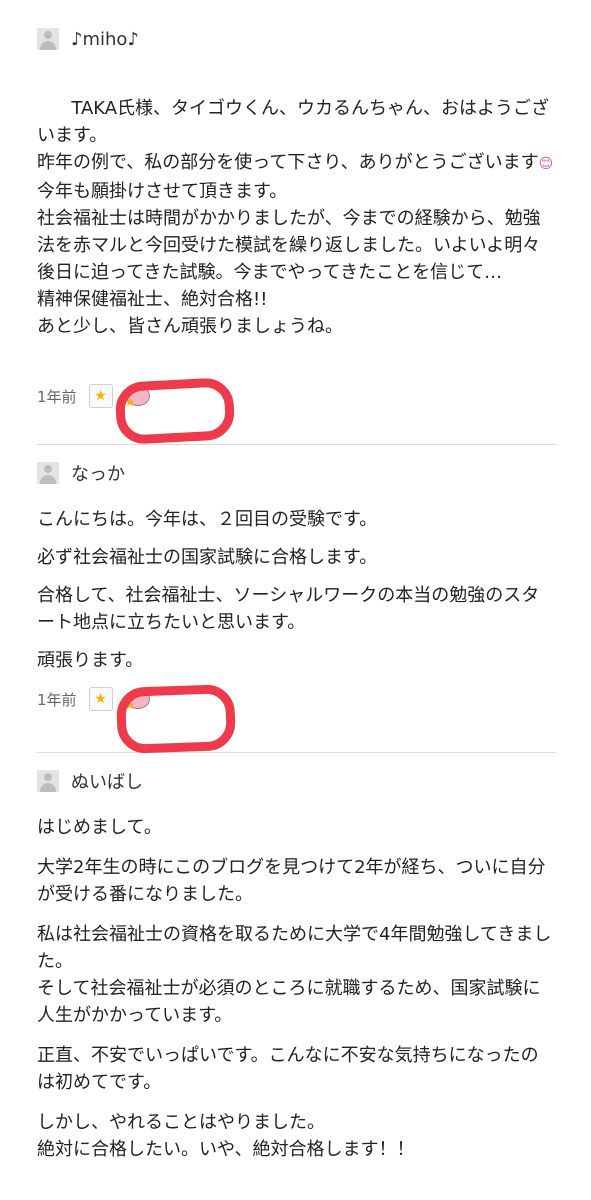  Describe the element at coordinates (546, 164) in the screenshot. I see `smile-emoji-icon: 😊` at that location.